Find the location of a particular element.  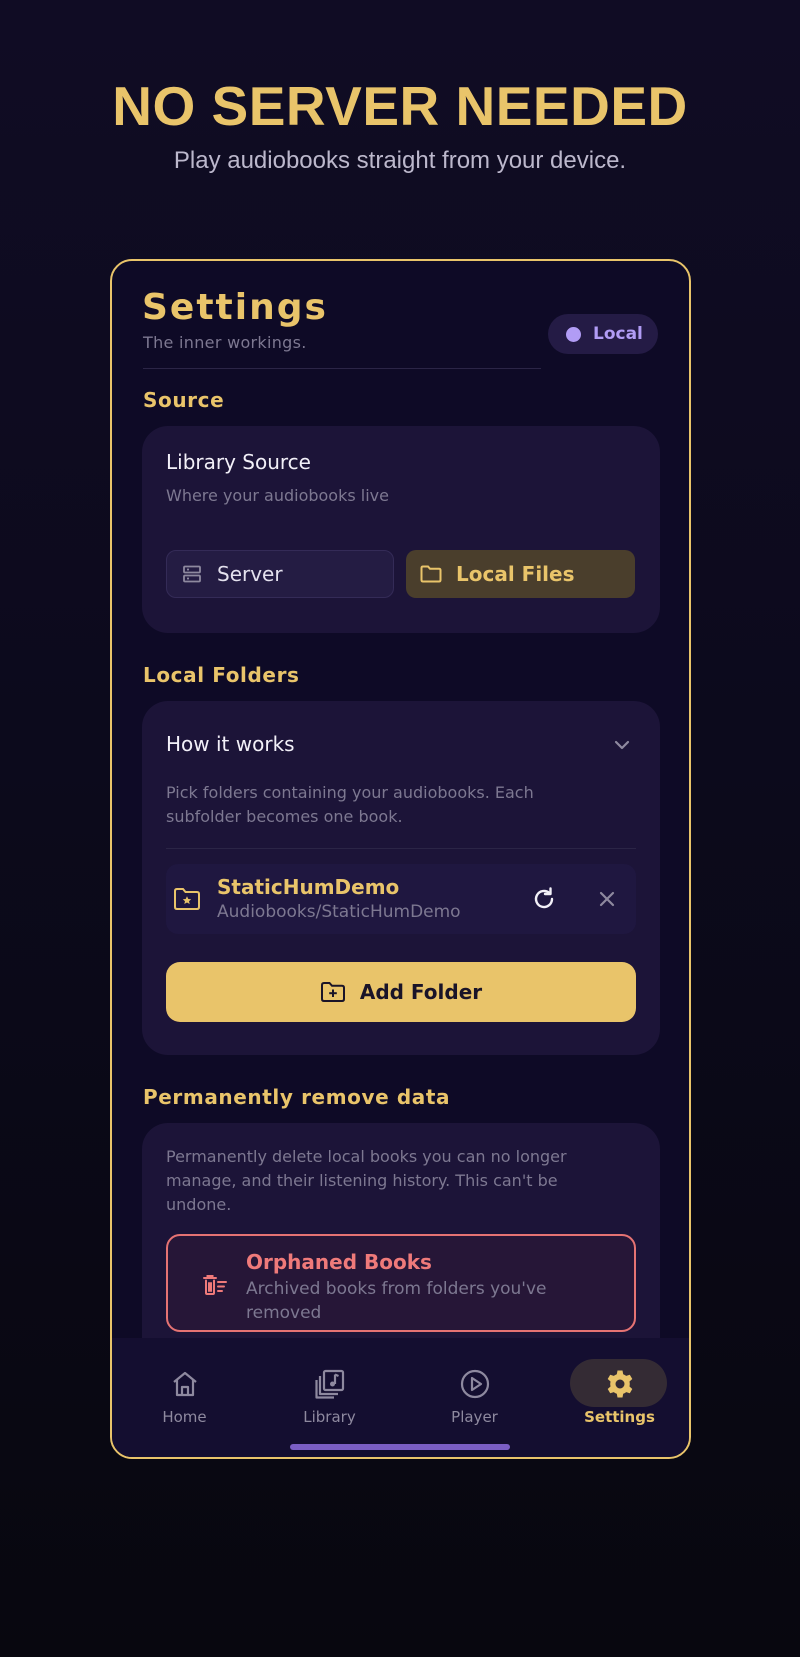

local-files-option-button: Local Files is located at coordinates (520, 574).